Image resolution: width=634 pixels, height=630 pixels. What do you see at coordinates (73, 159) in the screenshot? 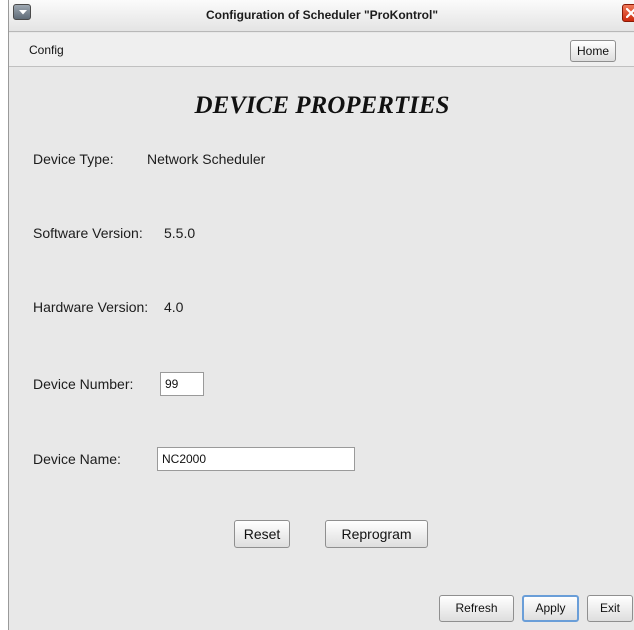
I see `device-type-label: Device Type:` at bounding box center [73, 159].